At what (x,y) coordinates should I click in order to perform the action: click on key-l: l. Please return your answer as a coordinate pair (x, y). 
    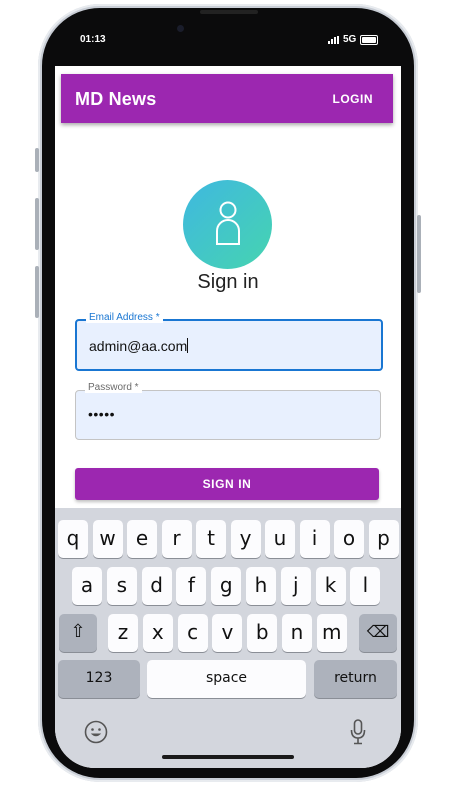
    Looking at the image, I should click on (365, 586).